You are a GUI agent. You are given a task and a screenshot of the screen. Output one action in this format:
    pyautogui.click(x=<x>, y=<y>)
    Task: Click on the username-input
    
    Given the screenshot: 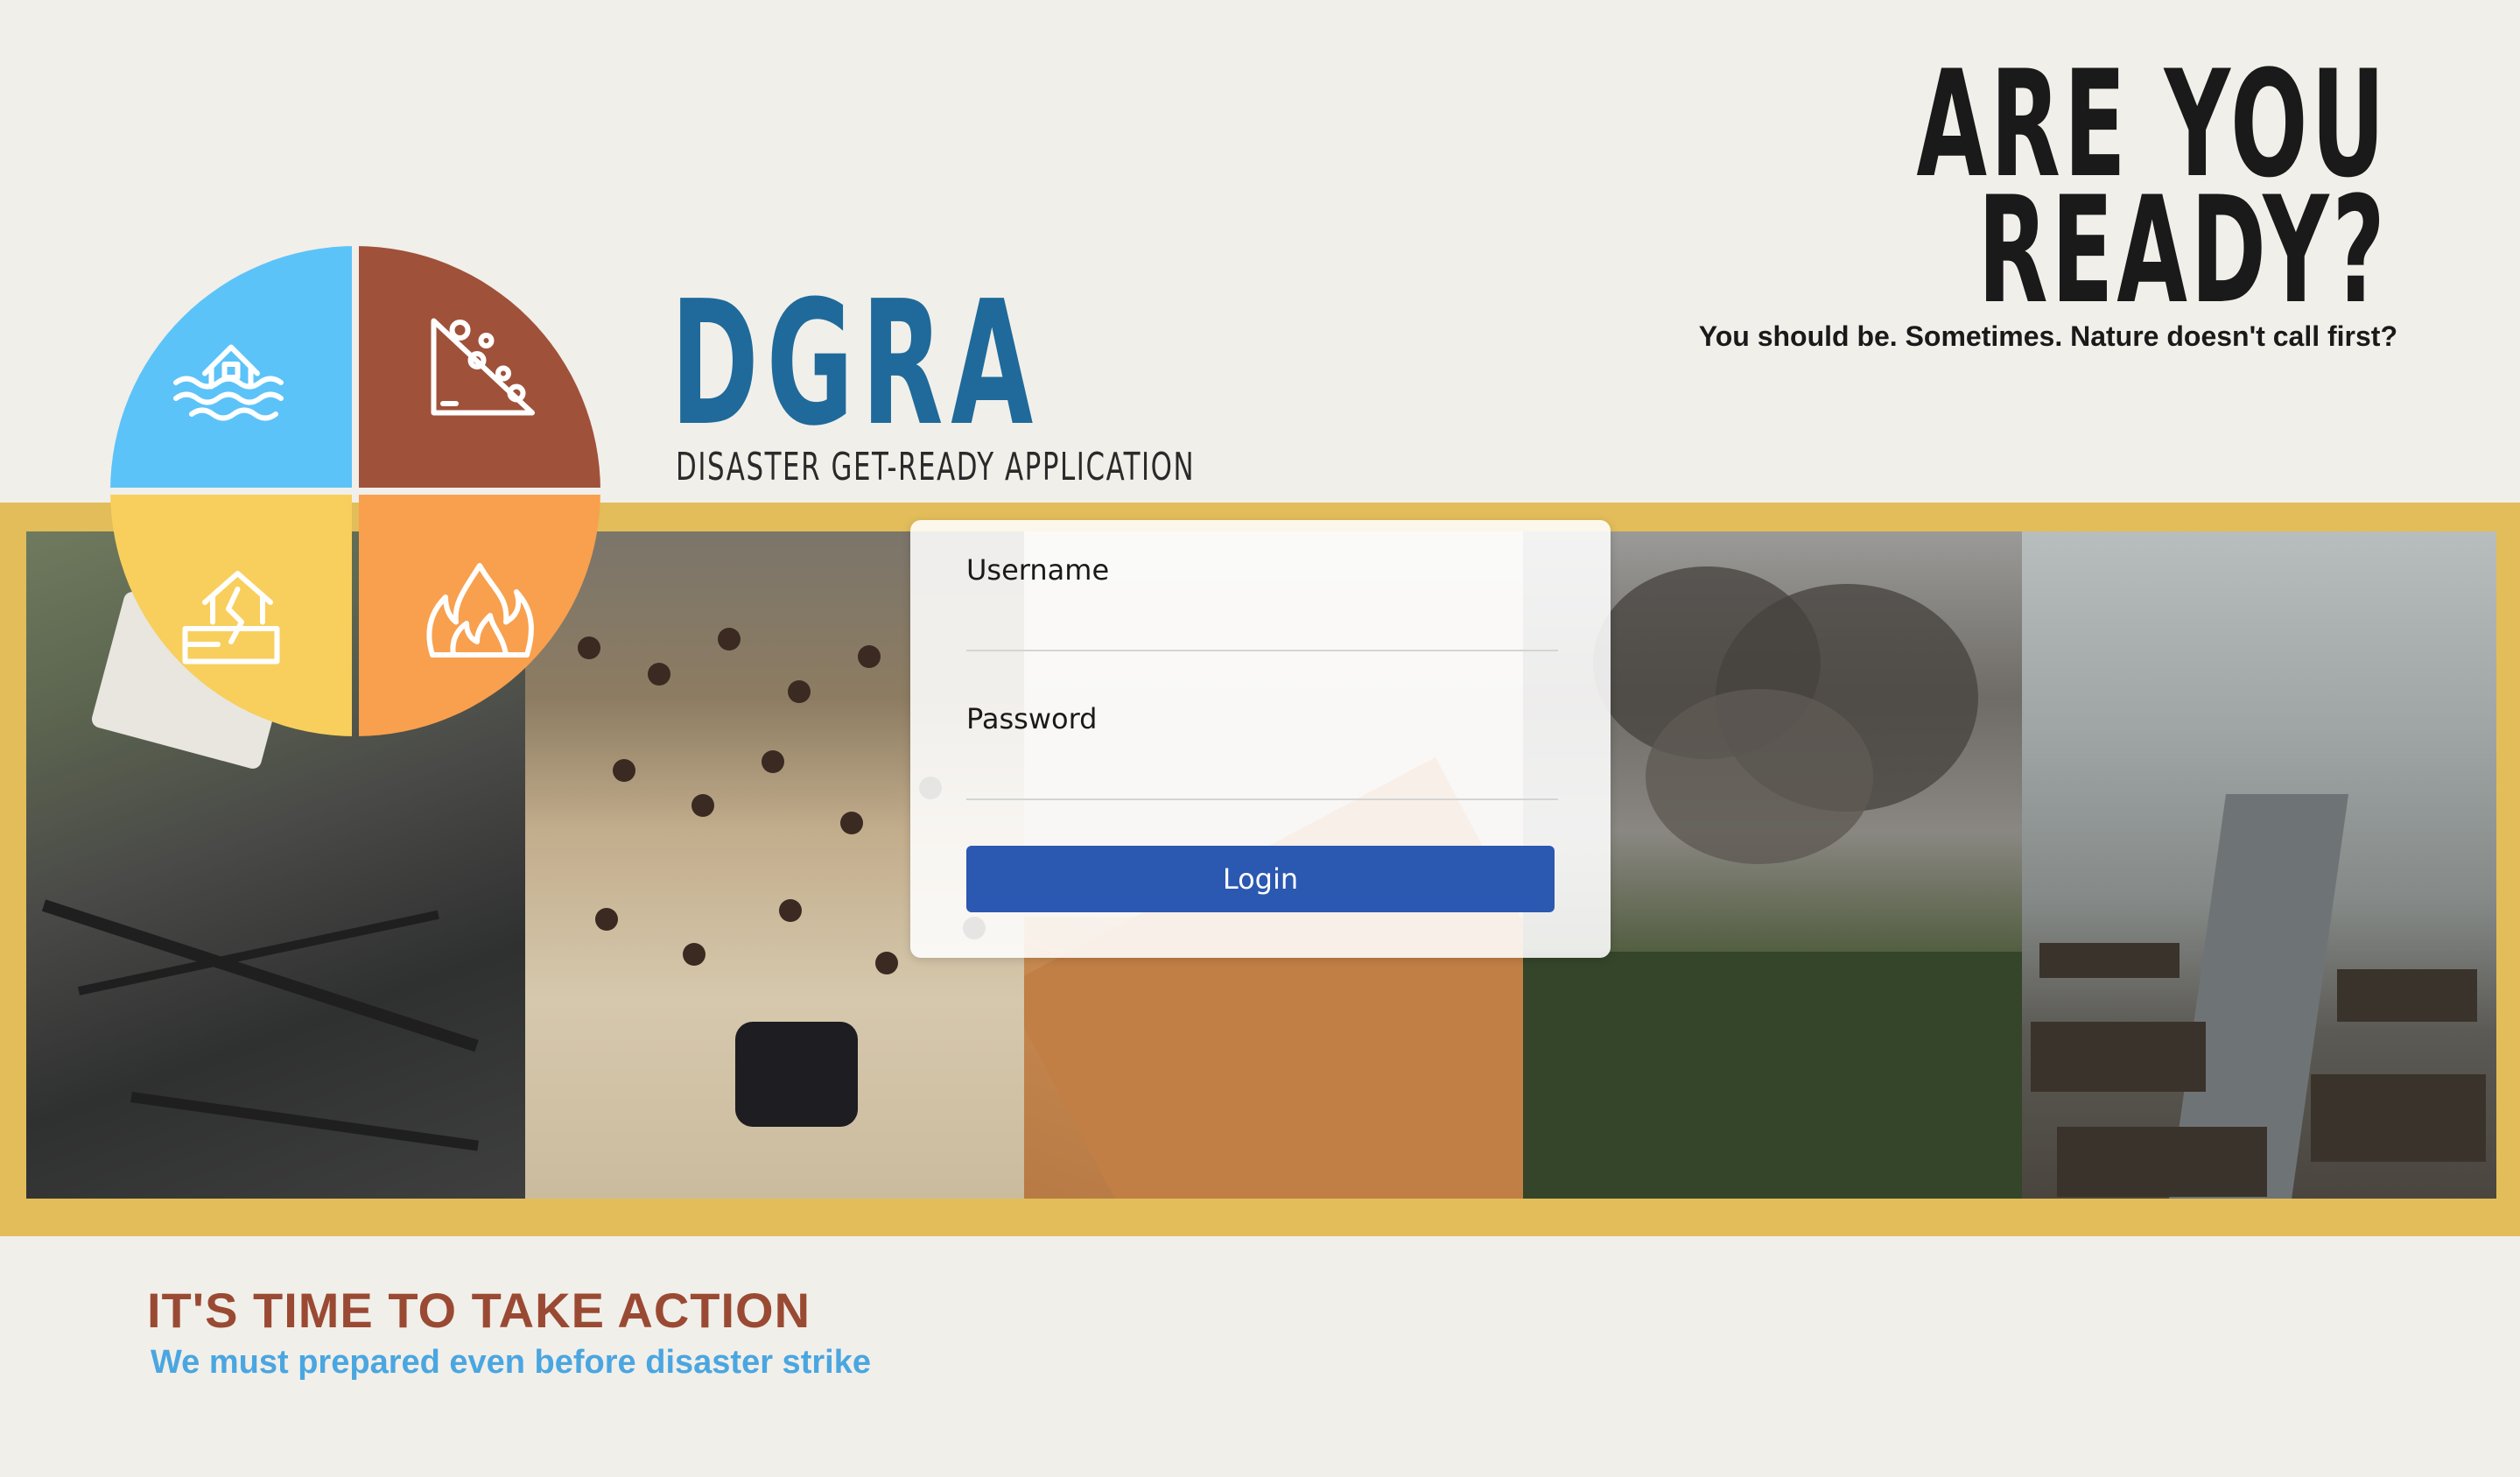 What is the action you would take?
    pyautogui.click(x=1262, y=625)
    